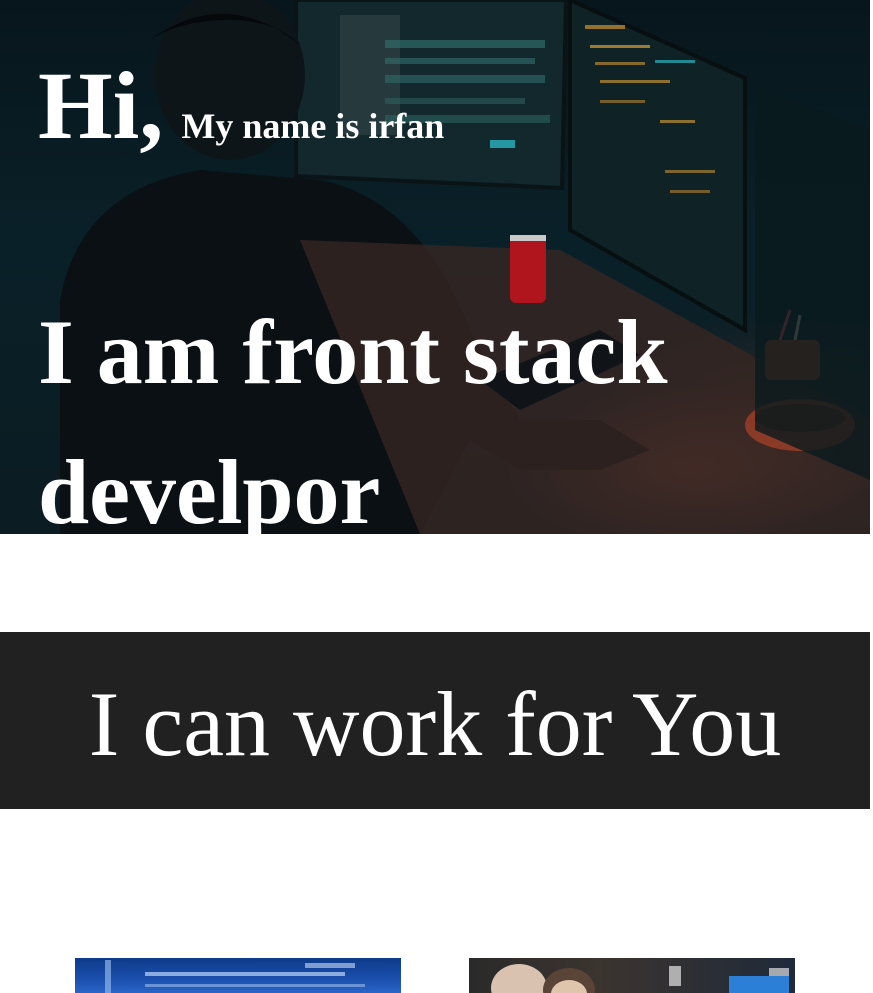  I want to click on greeting-text: Hi,, so click(101, 105).